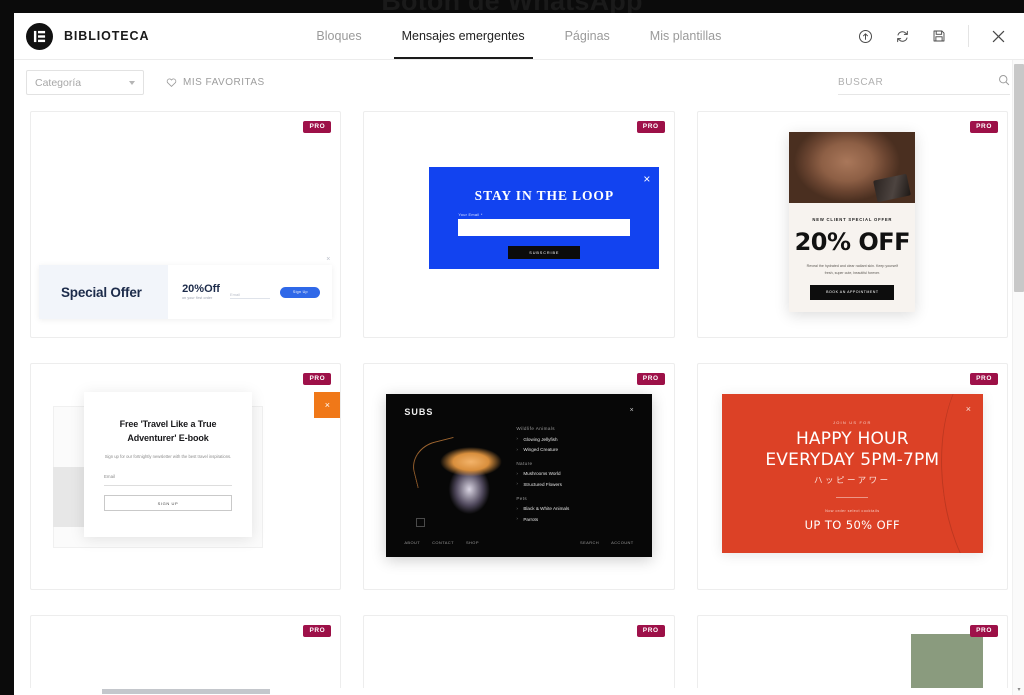 The image size is (1024, 695). What do you see at coordinates (155, 36) in the screenshot?
I see `brand: BIBLIOTECA` at bounding box center [155, 36].